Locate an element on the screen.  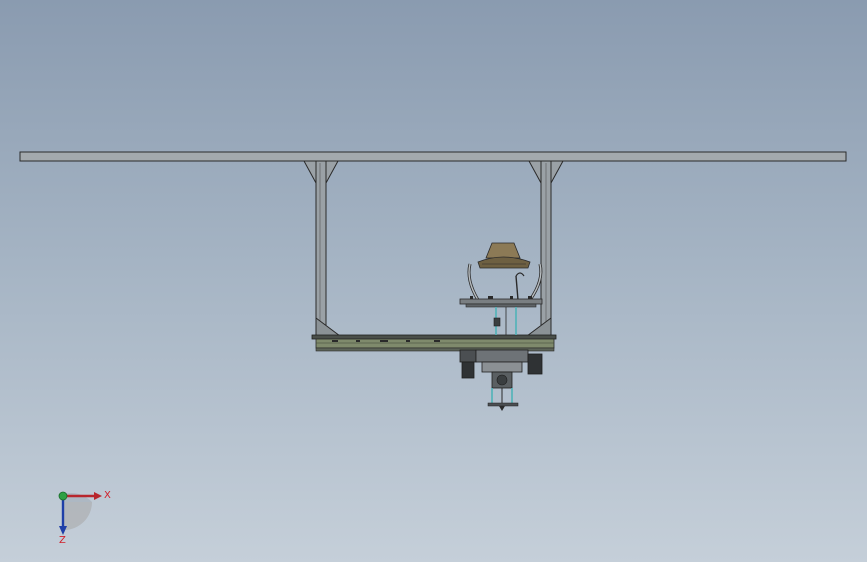
axis-triad: X Z is located at coordinates (79, 513).